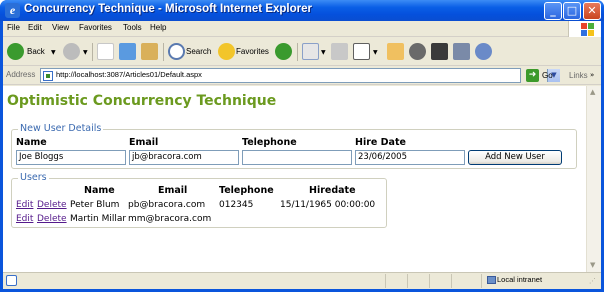 Image resolution: width=604 pixels, height=292 pixels. I want to click on search-button-label: Search, so click(198, 51).